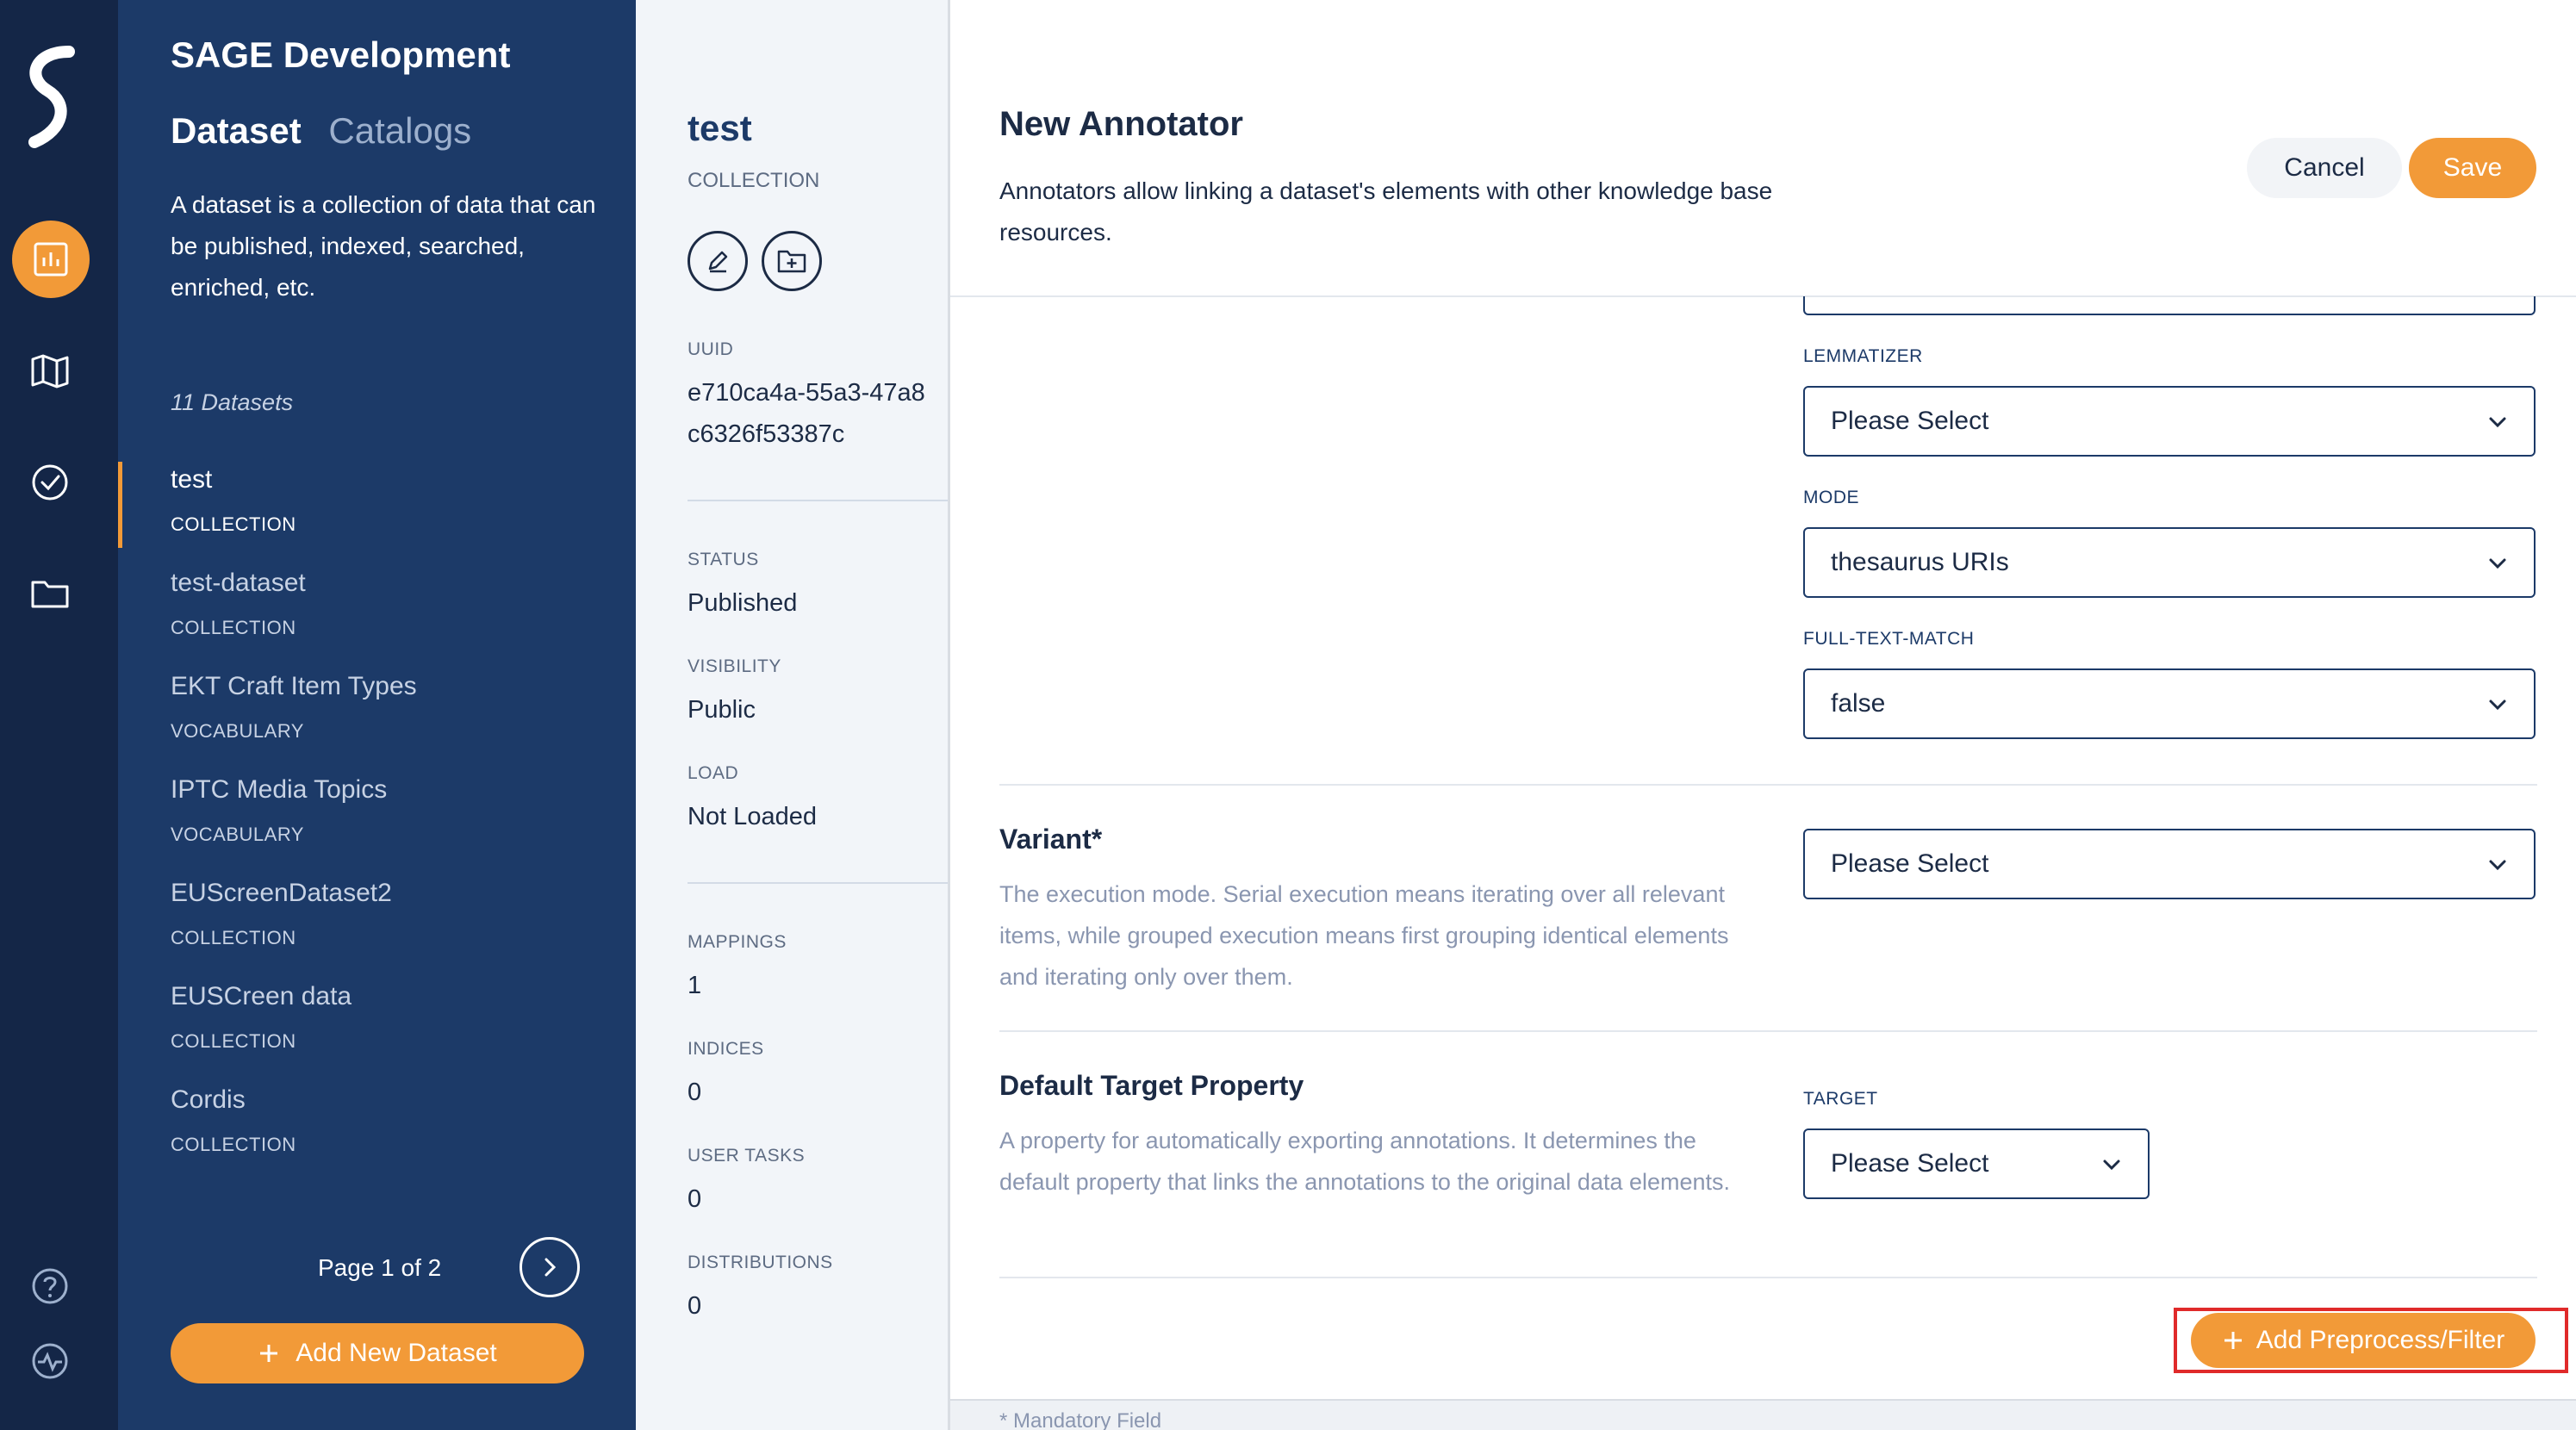 Image resolution: width=2576 pixels, height=1430 pixels. What do you see at coordinates (738, 942) in the screenshot?
I see `mappings-label: MAPPINGS` at bounding box center [738, 942].